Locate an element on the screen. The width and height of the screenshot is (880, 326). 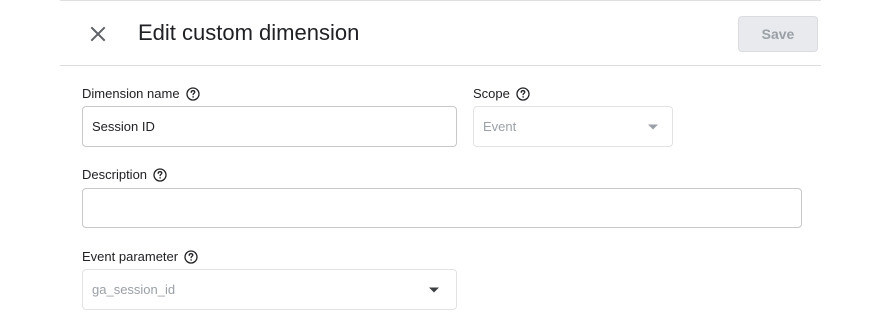
description-label: Description is located at coordinates (124, 175).